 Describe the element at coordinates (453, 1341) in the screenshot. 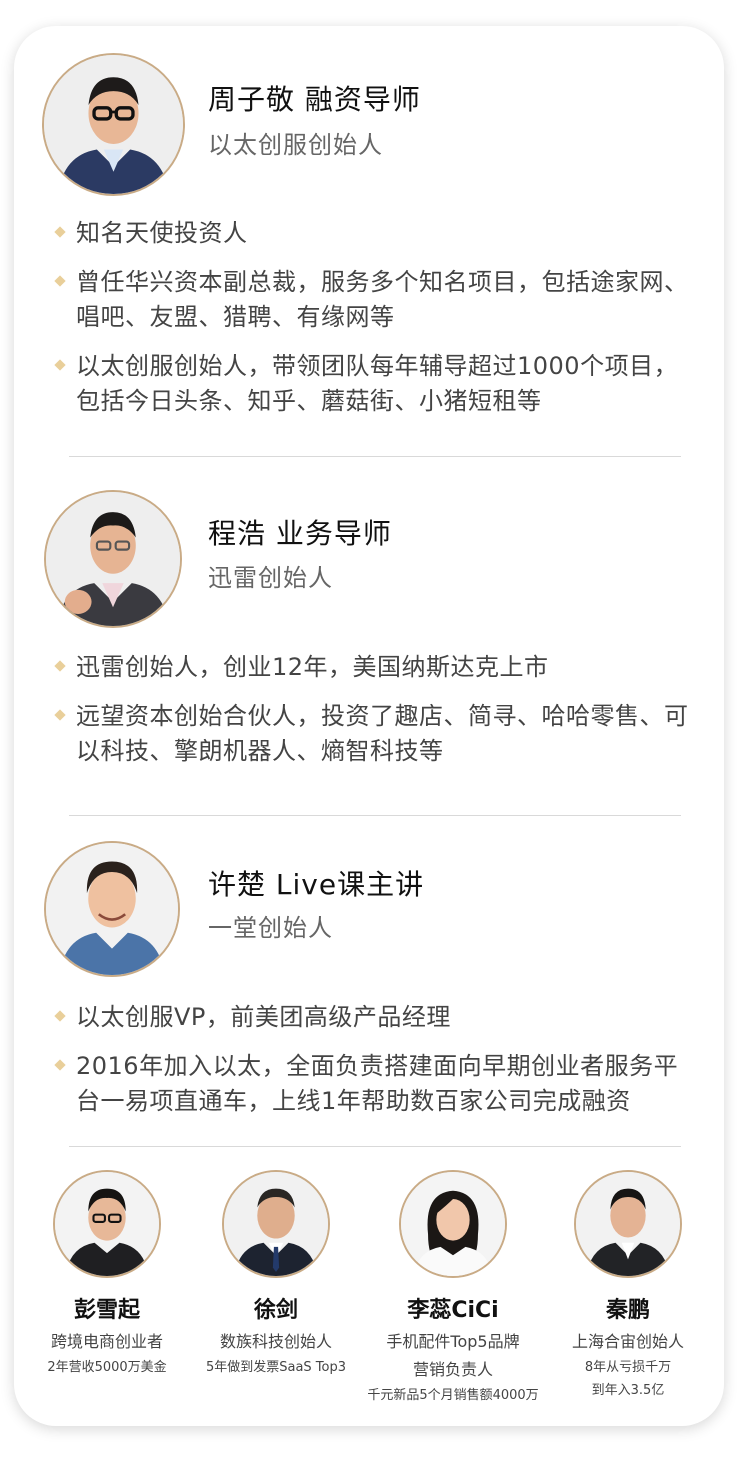

I see `small-mentor-title: 手机配件Top5品牌` at that location.